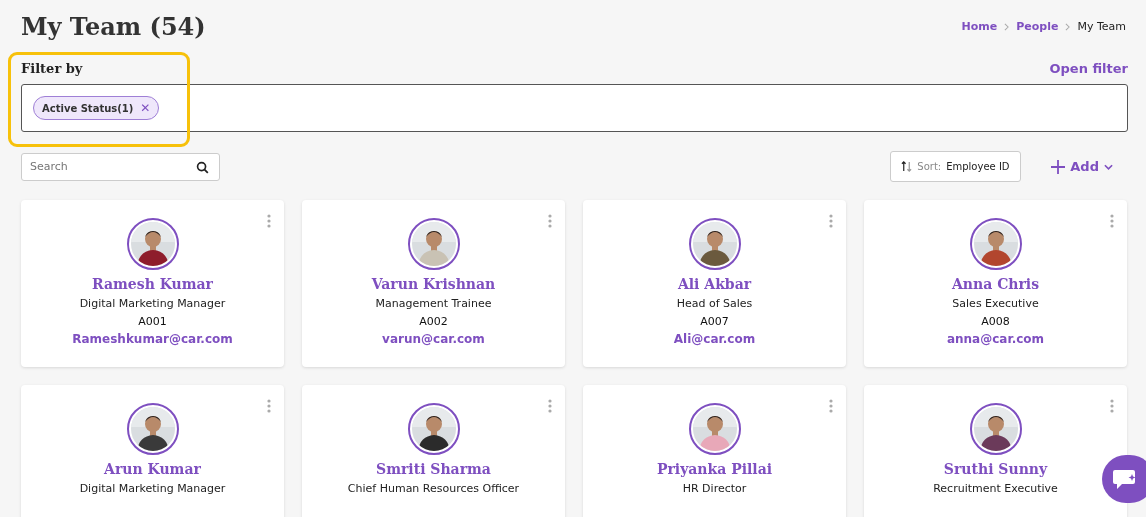 This screenshot has height=517, width=1146. Describe the element at coordinates (979, 26) in the screenshot. I see `breadcrumb-link: Home` at that location.